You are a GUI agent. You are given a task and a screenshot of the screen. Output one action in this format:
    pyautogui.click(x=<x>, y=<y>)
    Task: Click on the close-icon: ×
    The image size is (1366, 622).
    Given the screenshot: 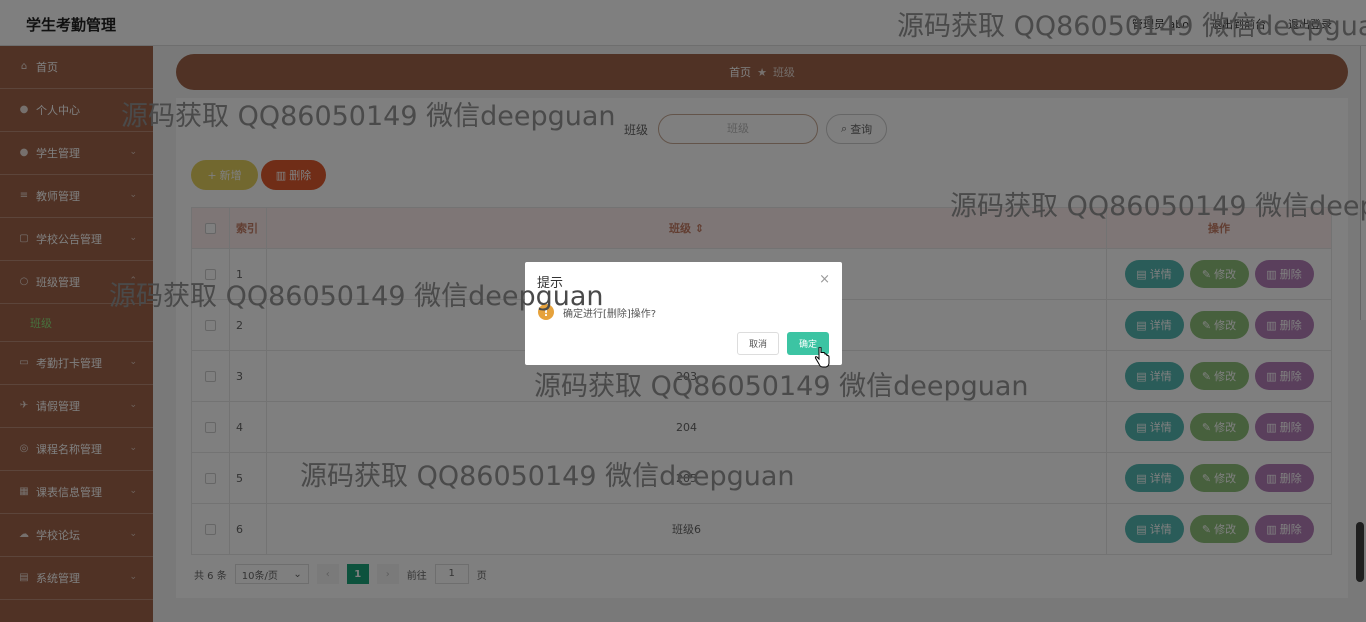 What is the action you would take?
    pyautogui.click(x=824, y=279)
    